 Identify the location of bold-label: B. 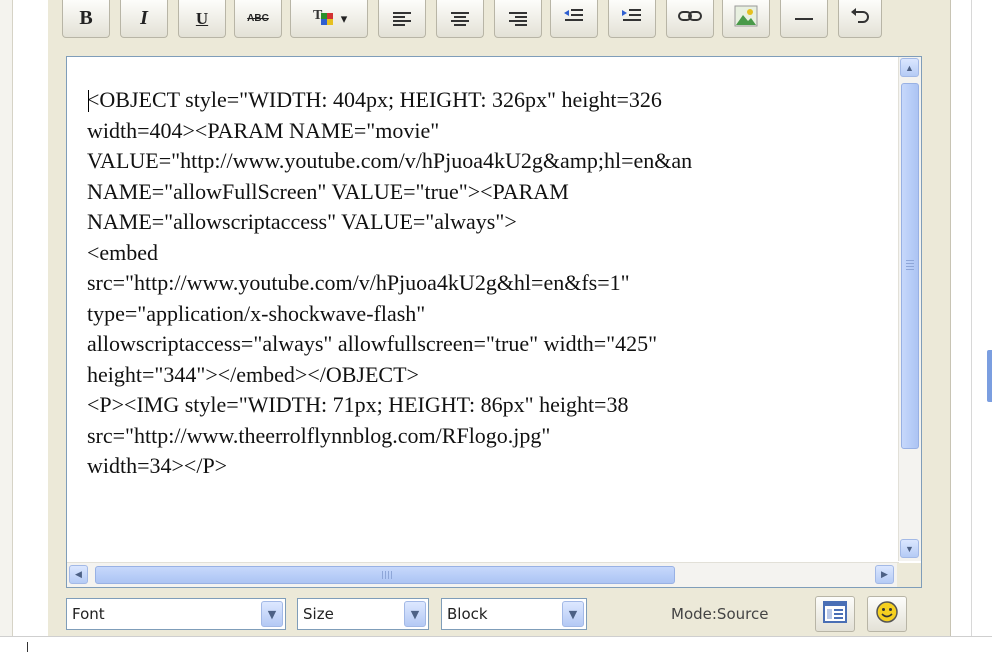
(86, 18).